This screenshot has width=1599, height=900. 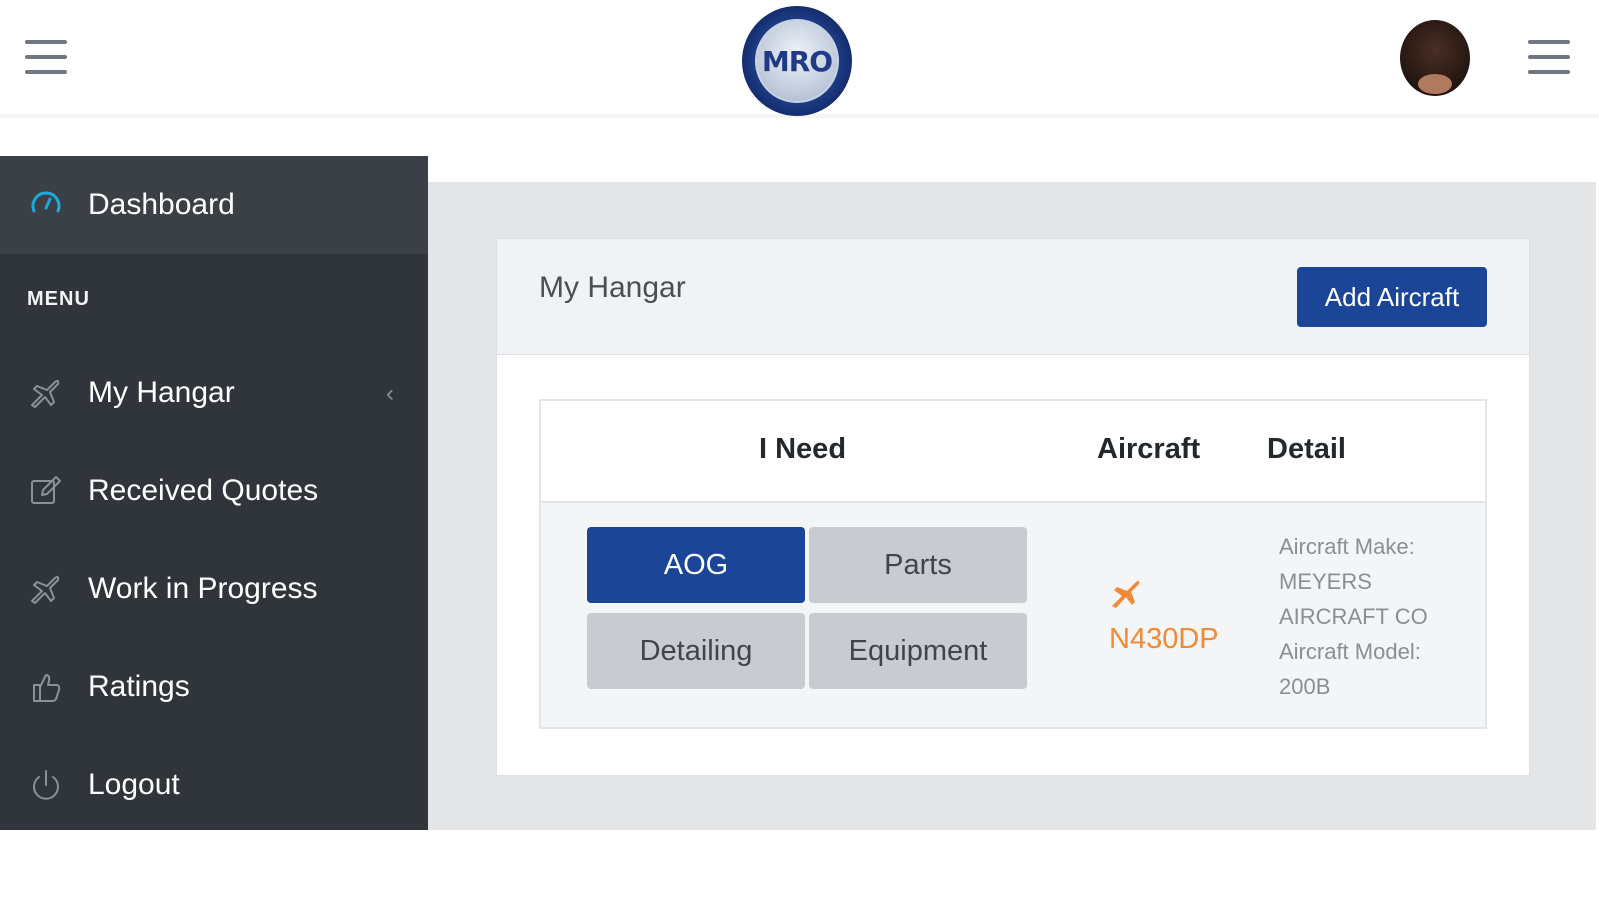 I want to click on speedometer-icon, so click(x=46, y=205).